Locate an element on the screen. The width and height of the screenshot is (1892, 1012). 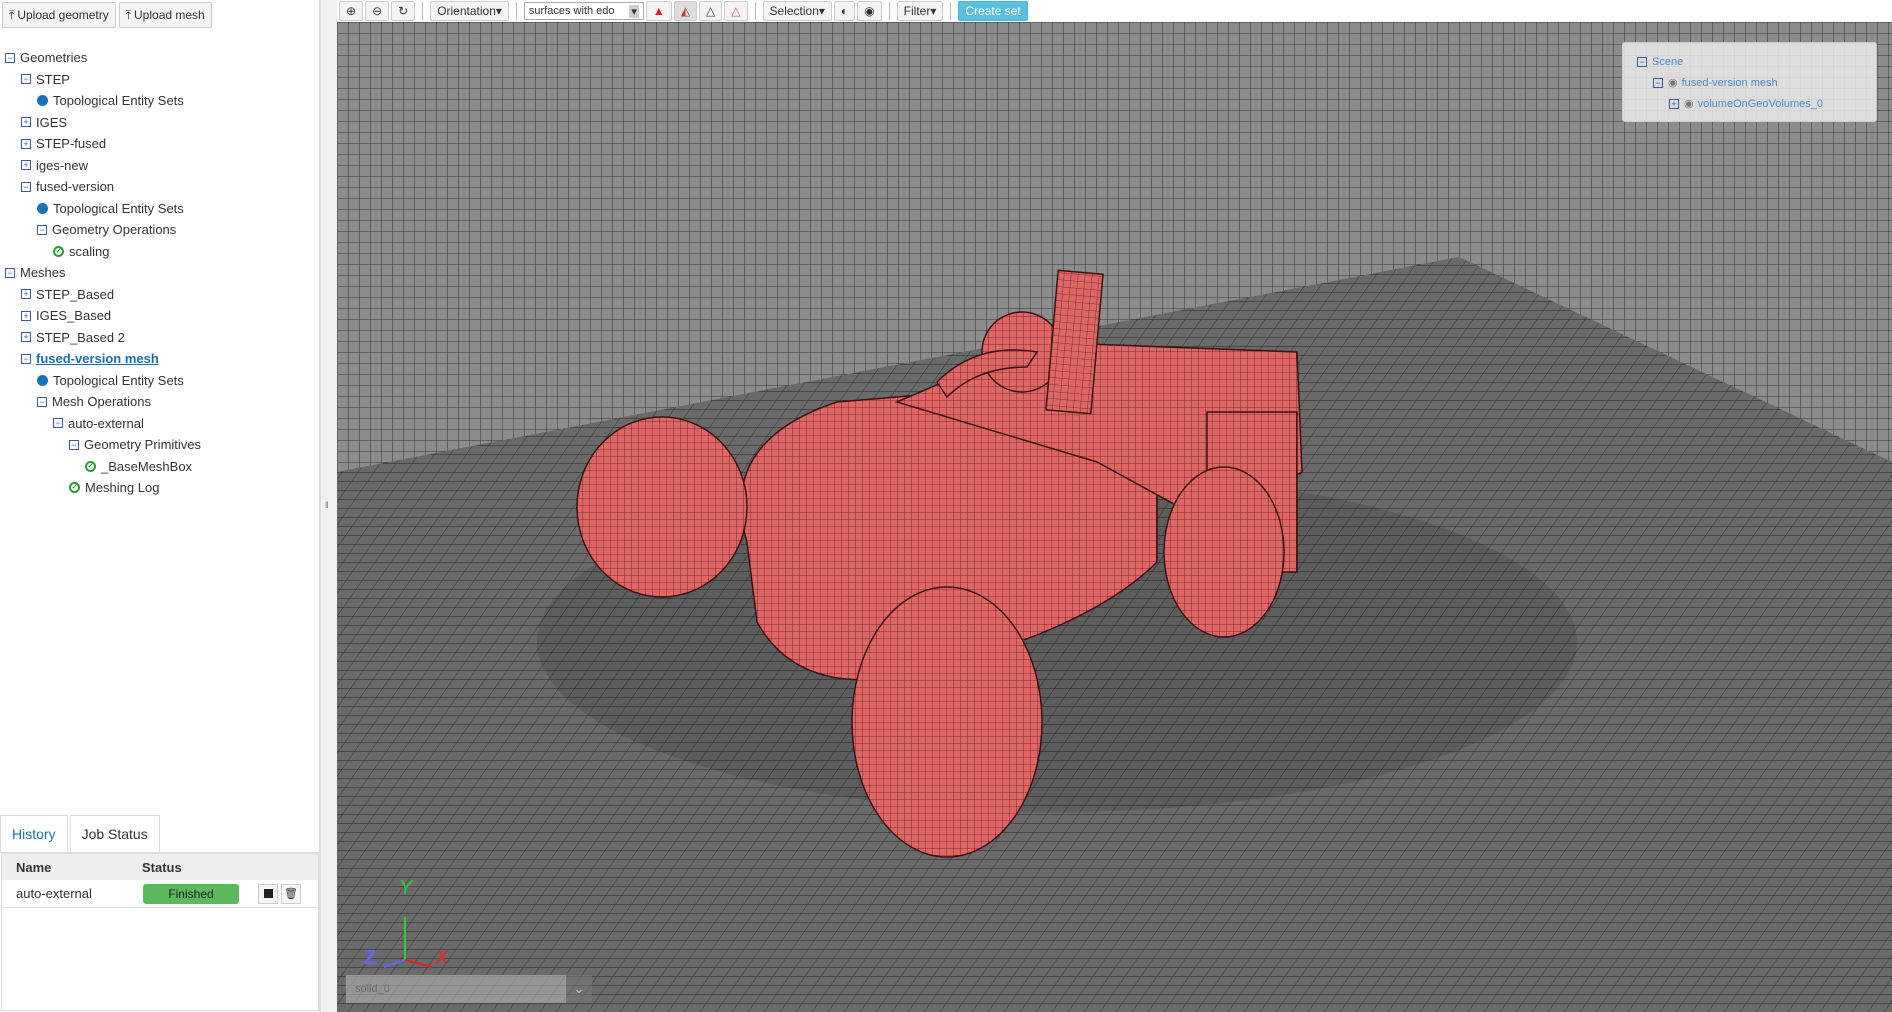
tree-item: + STEP_Based 2 is located at coordinates (159, 338).